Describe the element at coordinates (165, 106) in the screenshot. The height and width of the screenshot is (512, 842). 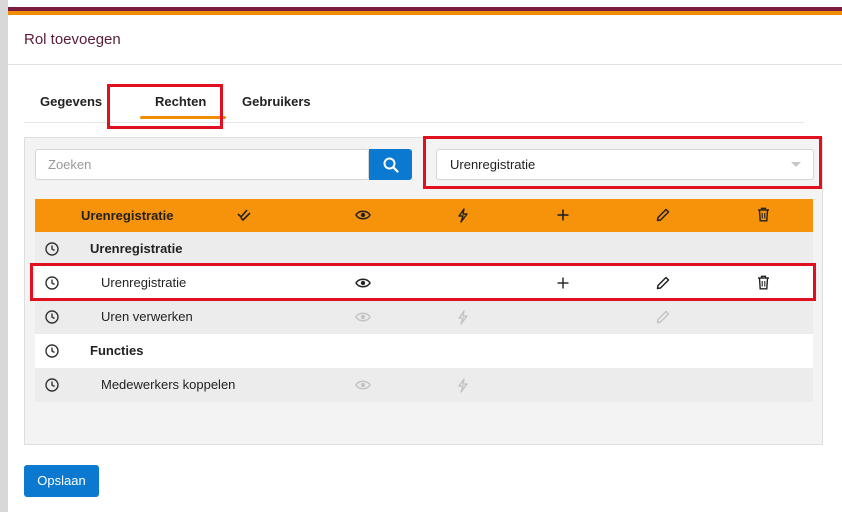
I see `highlight-box-tab` at that location.